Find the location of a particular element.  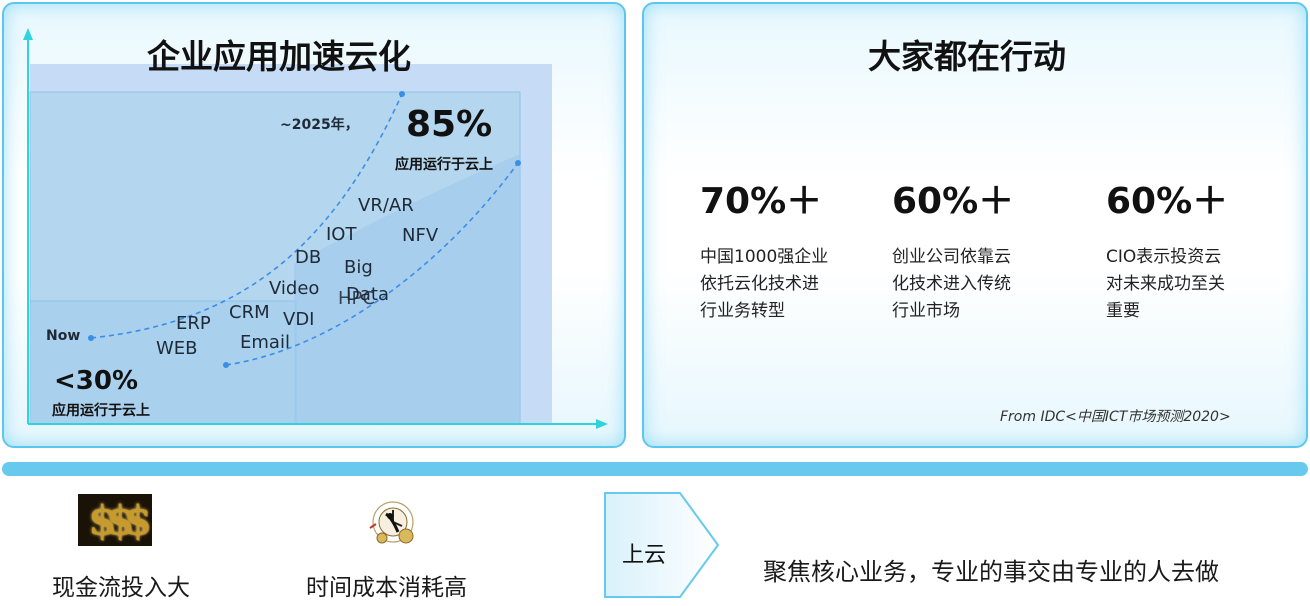

app-label-crm: CRM is located at coordinates (249, 312).